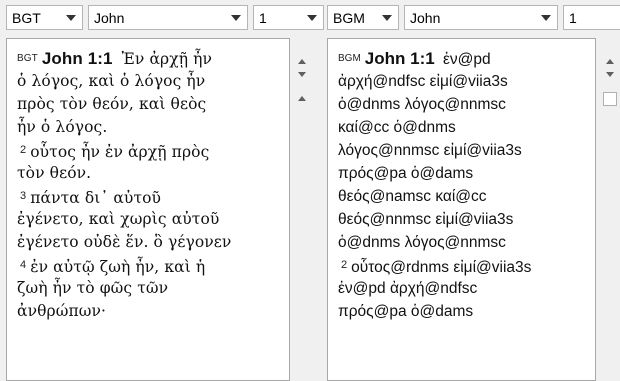 This screenshot has height=381, width=620. Describe the element at coordinates (263, 17) in the screenshot. I see `left-chapter-value: 1` at that location.